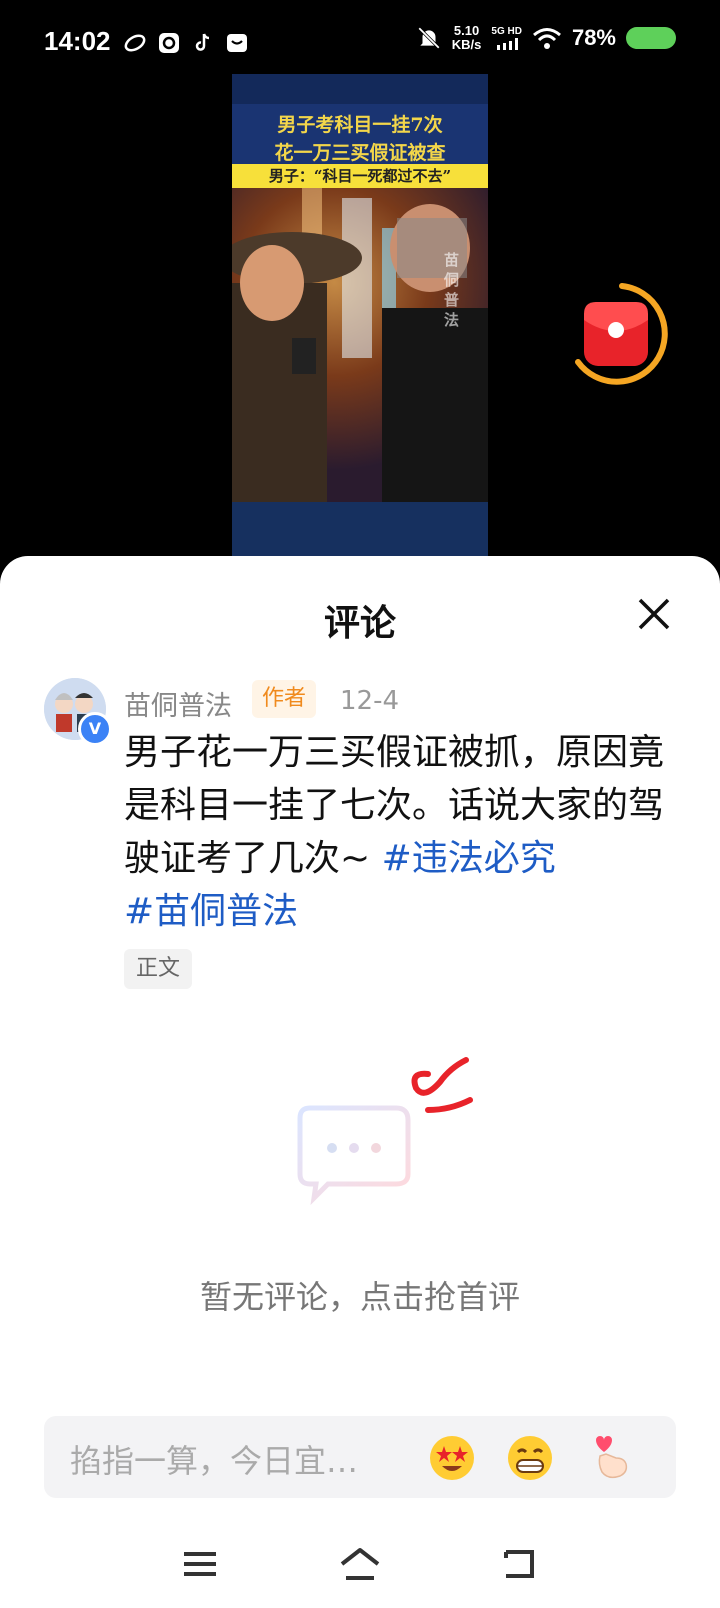 Image resolution: width=720 pixels, height=1608 pixels. What do you see at coordinates (610, 1458) in the screenshot?
I see `finger-heart-emoji-icon` at bounding box center [610, 1458].